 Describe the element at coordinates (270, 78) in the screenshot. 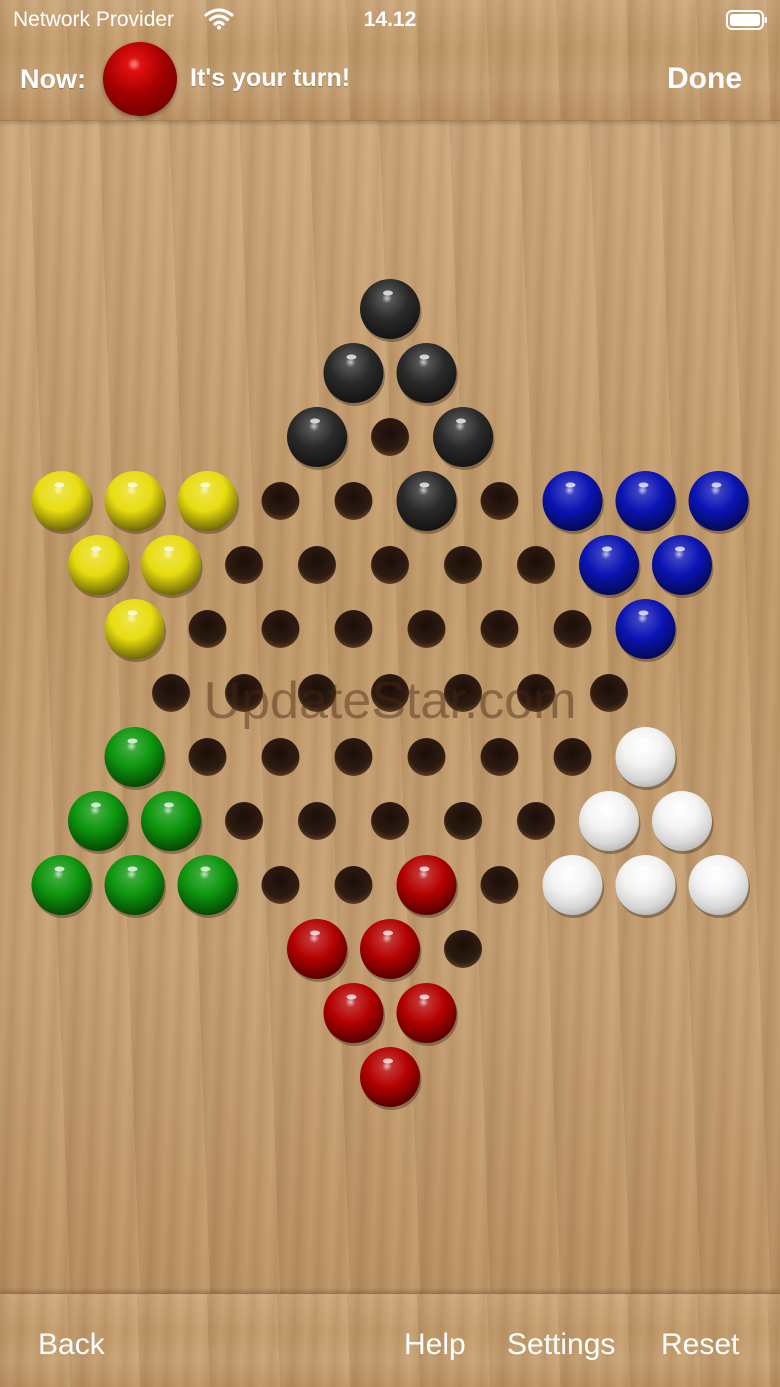

I see `turn-status-text: It's your turn!` at that location.